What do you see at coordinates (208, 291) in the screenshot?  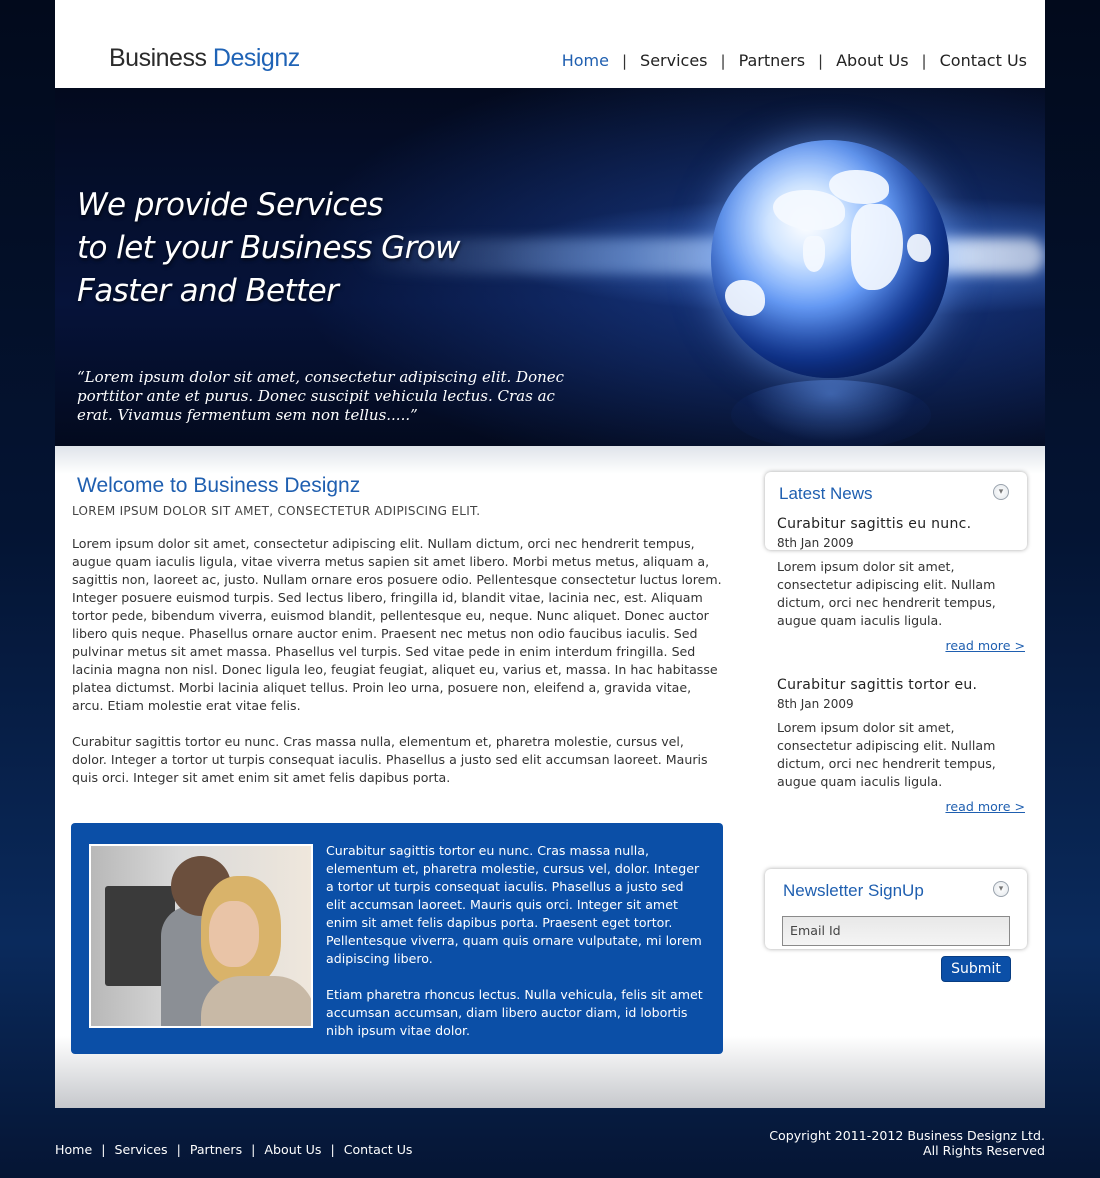 I see `headline-line: Faster and Better` at bounding box center [208, 291].